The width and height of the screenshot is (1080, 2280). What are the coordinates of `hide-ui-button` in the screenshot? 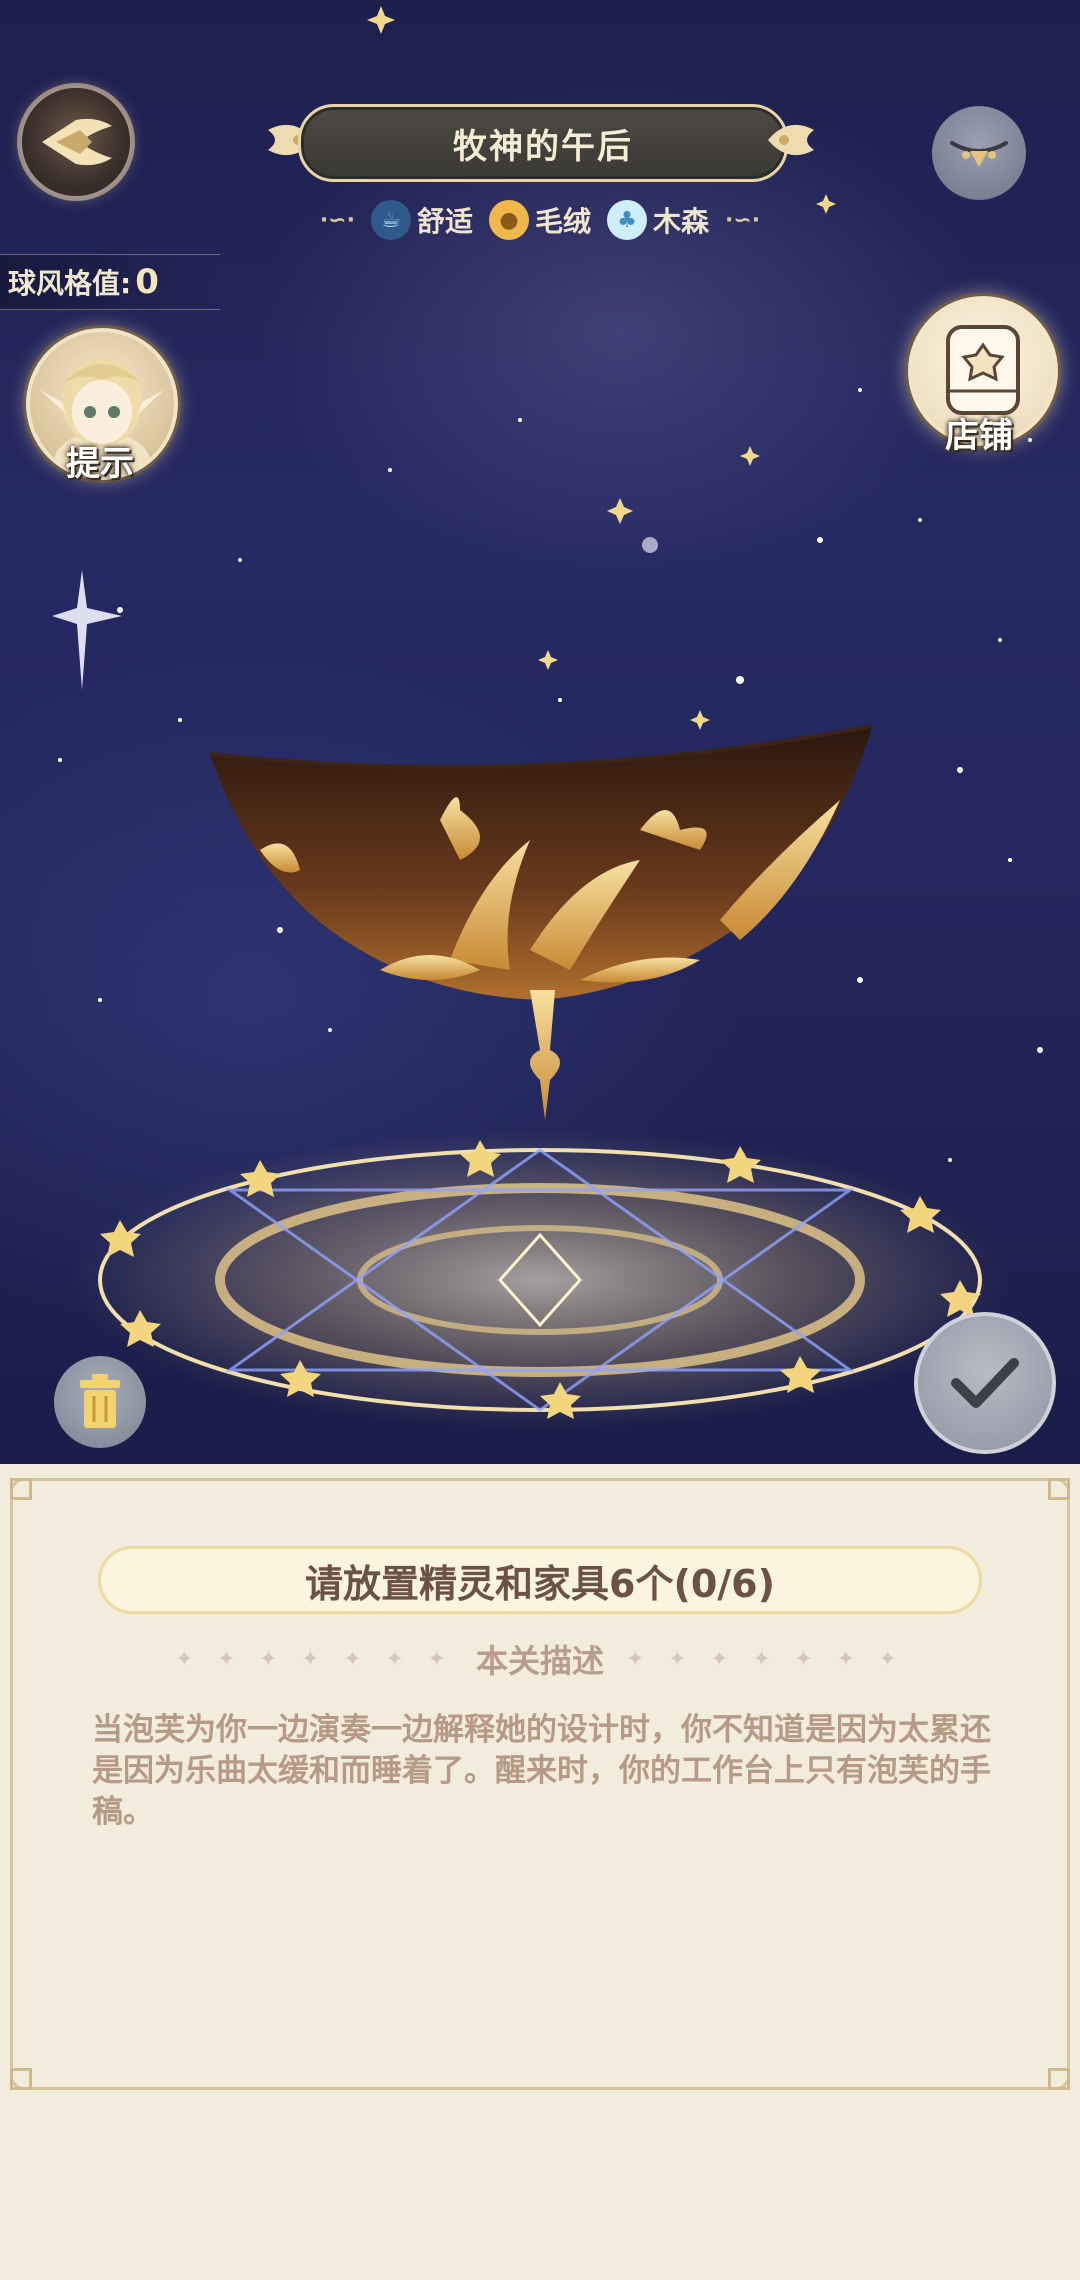 It's located at (979, 153).